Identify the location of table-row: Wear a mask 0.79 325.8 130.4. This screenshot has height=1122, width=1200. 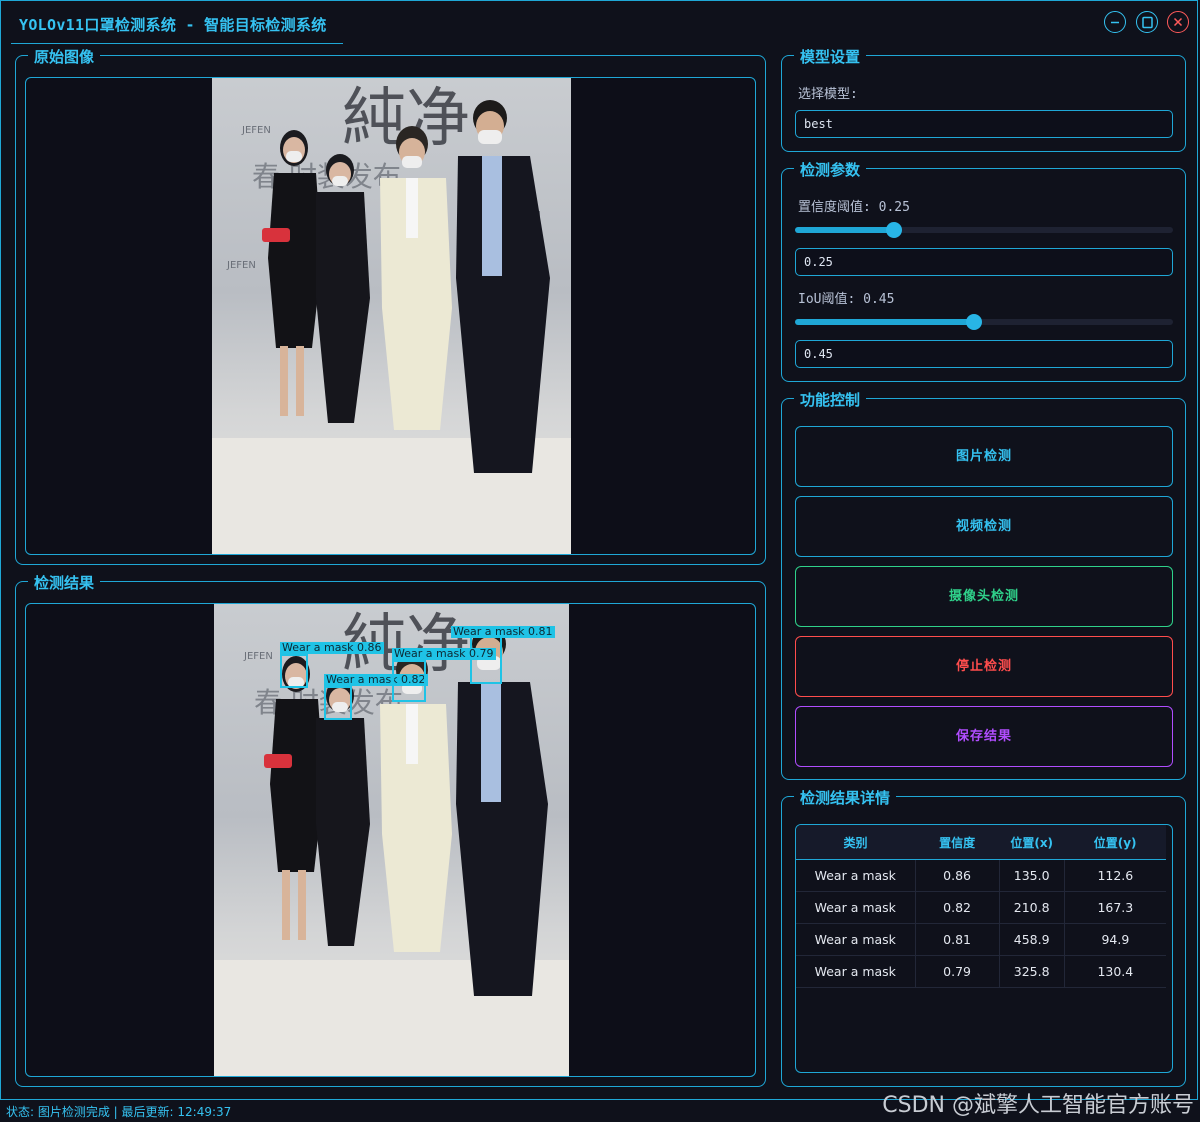
(981, 971).